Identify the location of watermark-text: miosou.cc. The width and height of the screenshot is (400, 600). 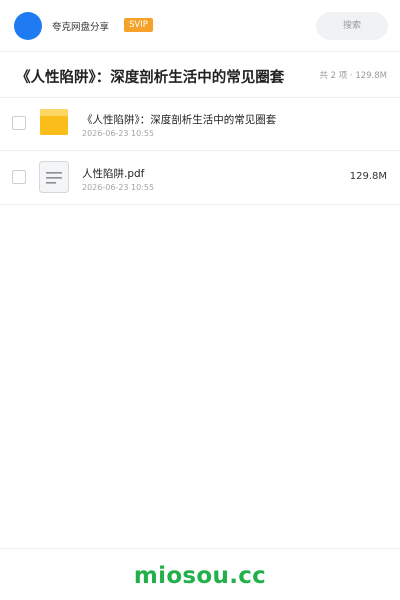
(200, 576).